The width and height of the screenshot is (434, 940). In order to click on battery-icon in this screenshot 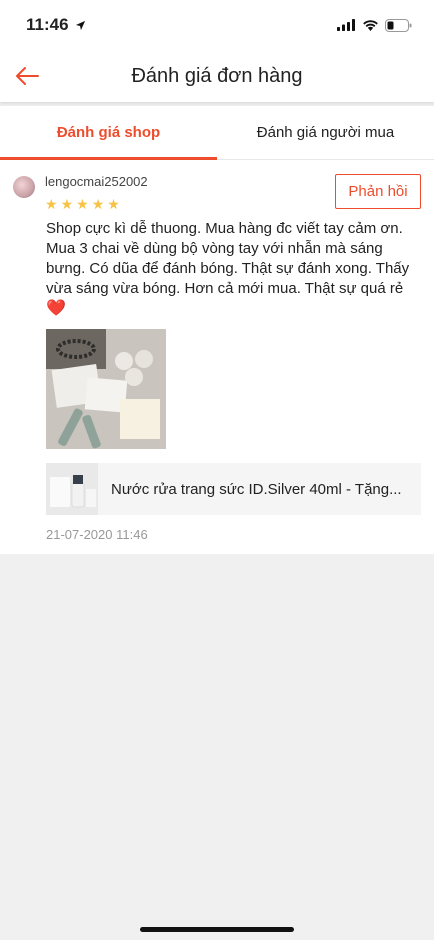, I will do `click(398, 25)`.